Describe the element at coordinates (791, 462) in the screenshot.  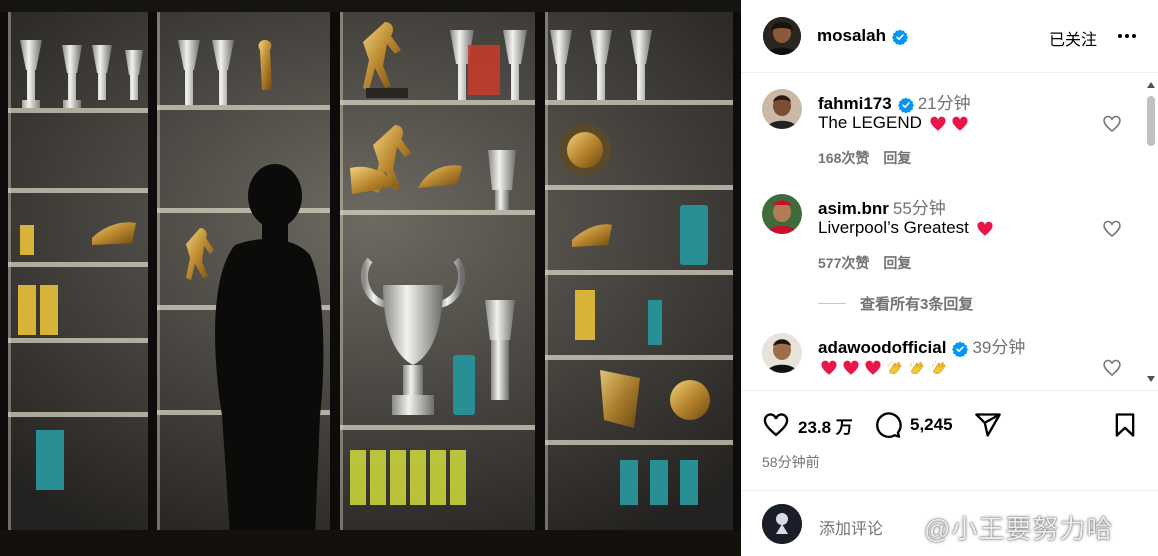
I see `post-timestamp: 58分钟前` at that location.